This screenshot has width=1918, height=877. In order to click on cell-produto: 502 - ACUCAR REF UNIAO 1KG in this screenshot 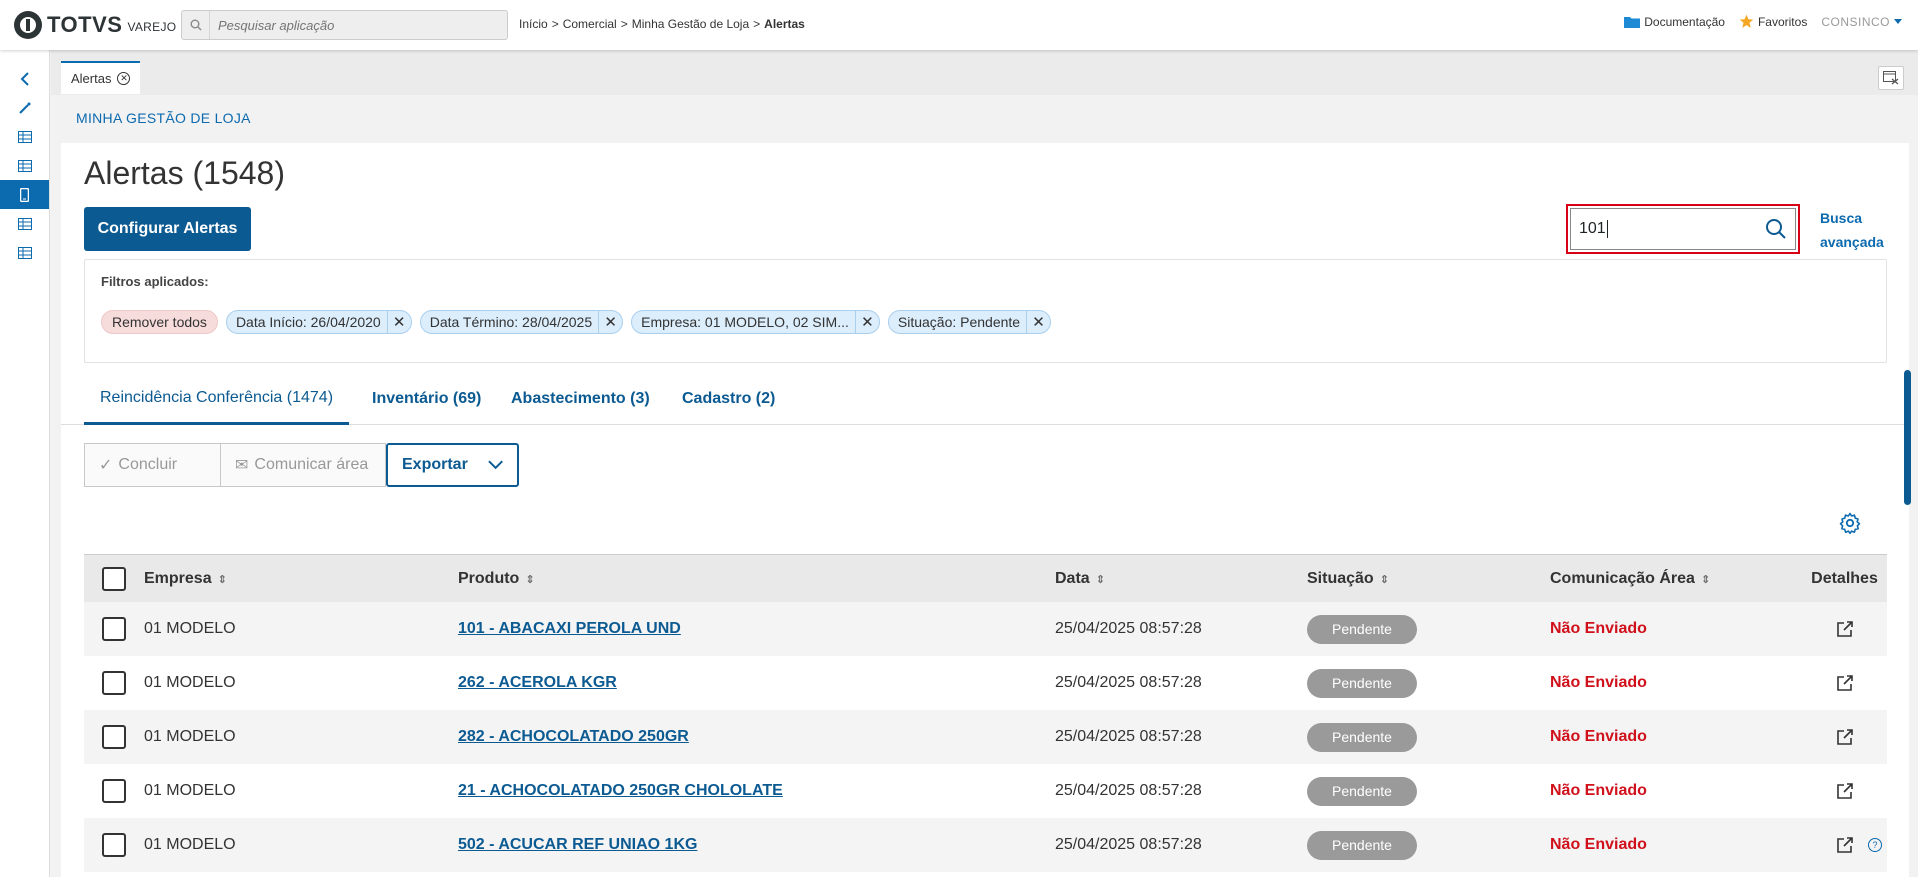, I will do `click(756, 845)`.